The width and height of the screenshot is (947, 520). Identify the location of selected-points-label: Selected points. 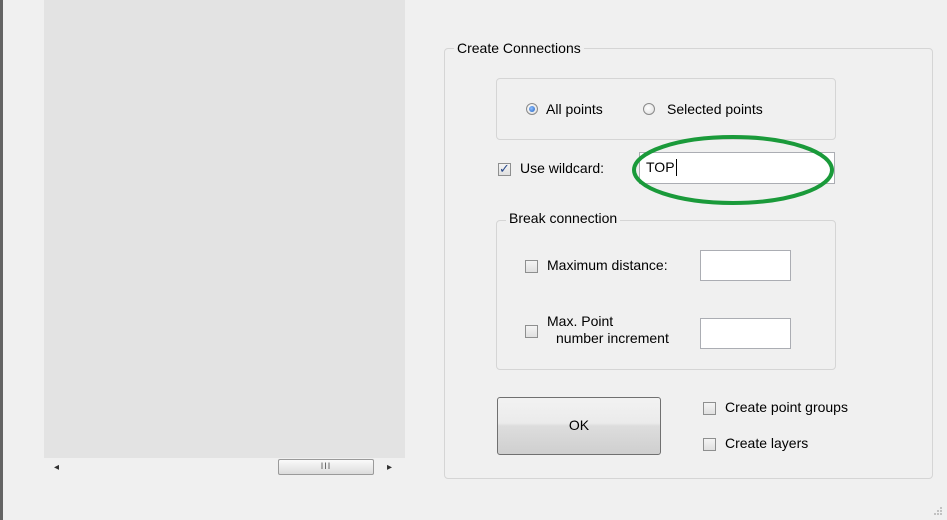
(715, 109).